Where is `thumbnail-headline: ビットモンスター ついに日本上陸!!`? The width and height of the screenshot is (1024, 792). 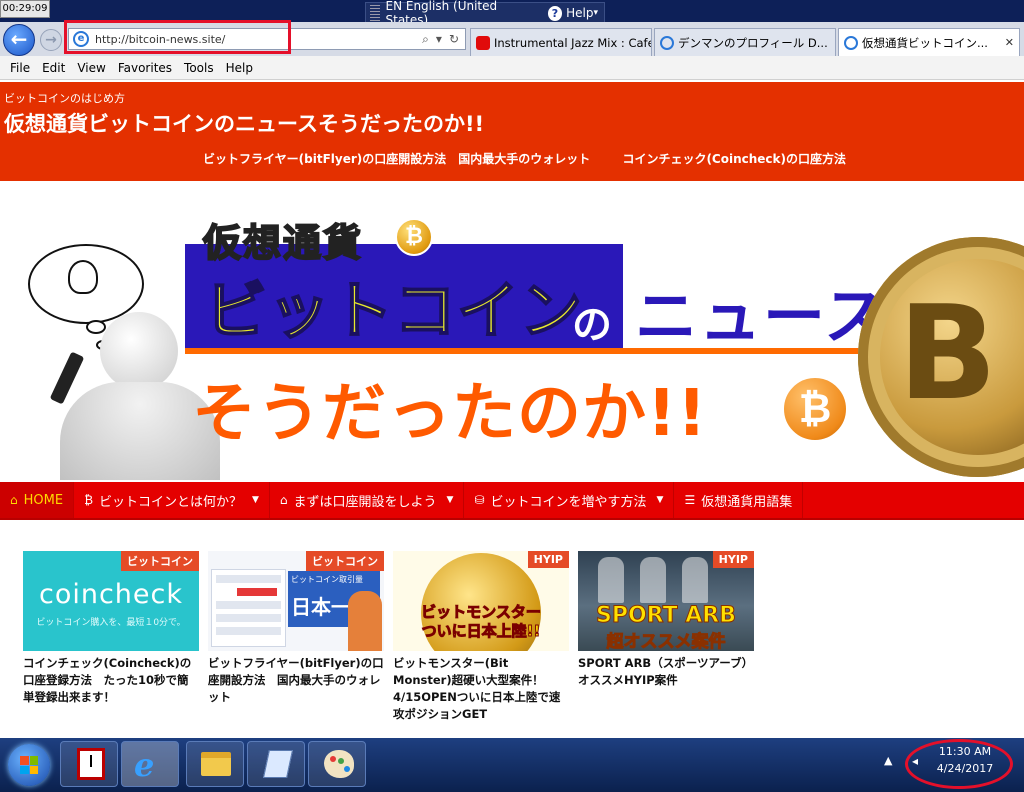
thumbnail-headline: ビットモンスター ついに日本上陸!! is located at coordinates (481, 622).